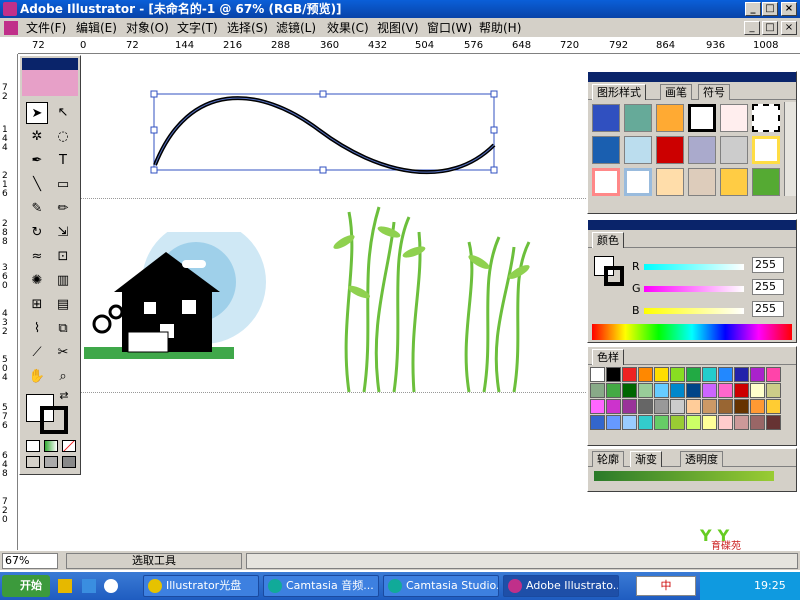 The width and height of the screenshot is (800, 600). Describe the element at coordinates (324, 132) in the screenshot. I see `selected-curve-path` at that location.